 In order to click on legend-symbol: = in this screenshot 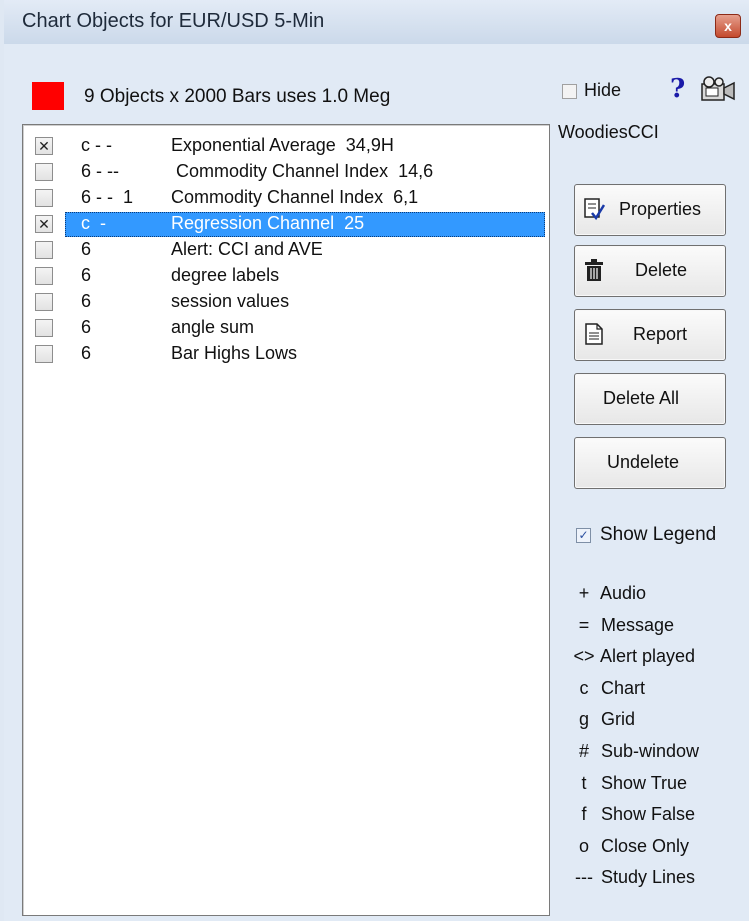, I will do `click(584, 624)`.